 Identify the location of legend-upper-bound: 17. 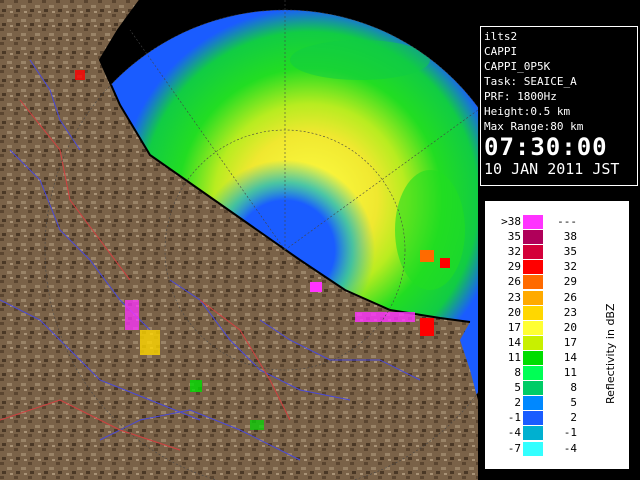
(570, 342).